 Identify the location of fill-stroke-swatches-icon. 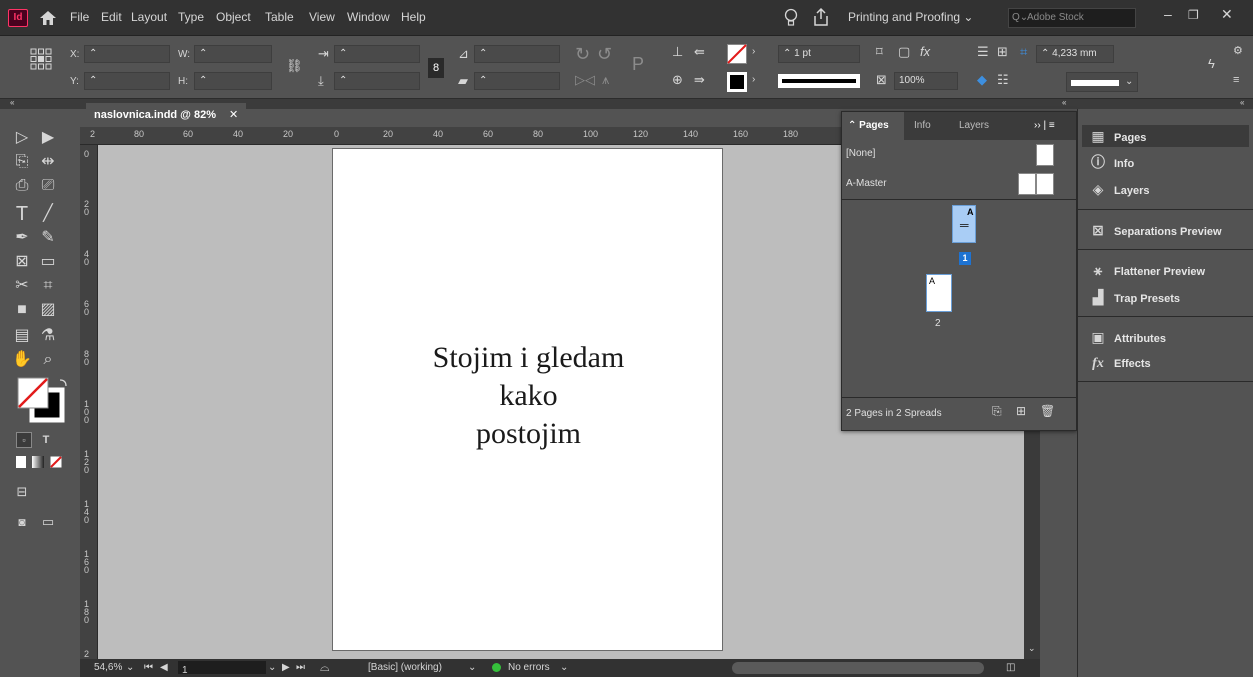
(42, 400).